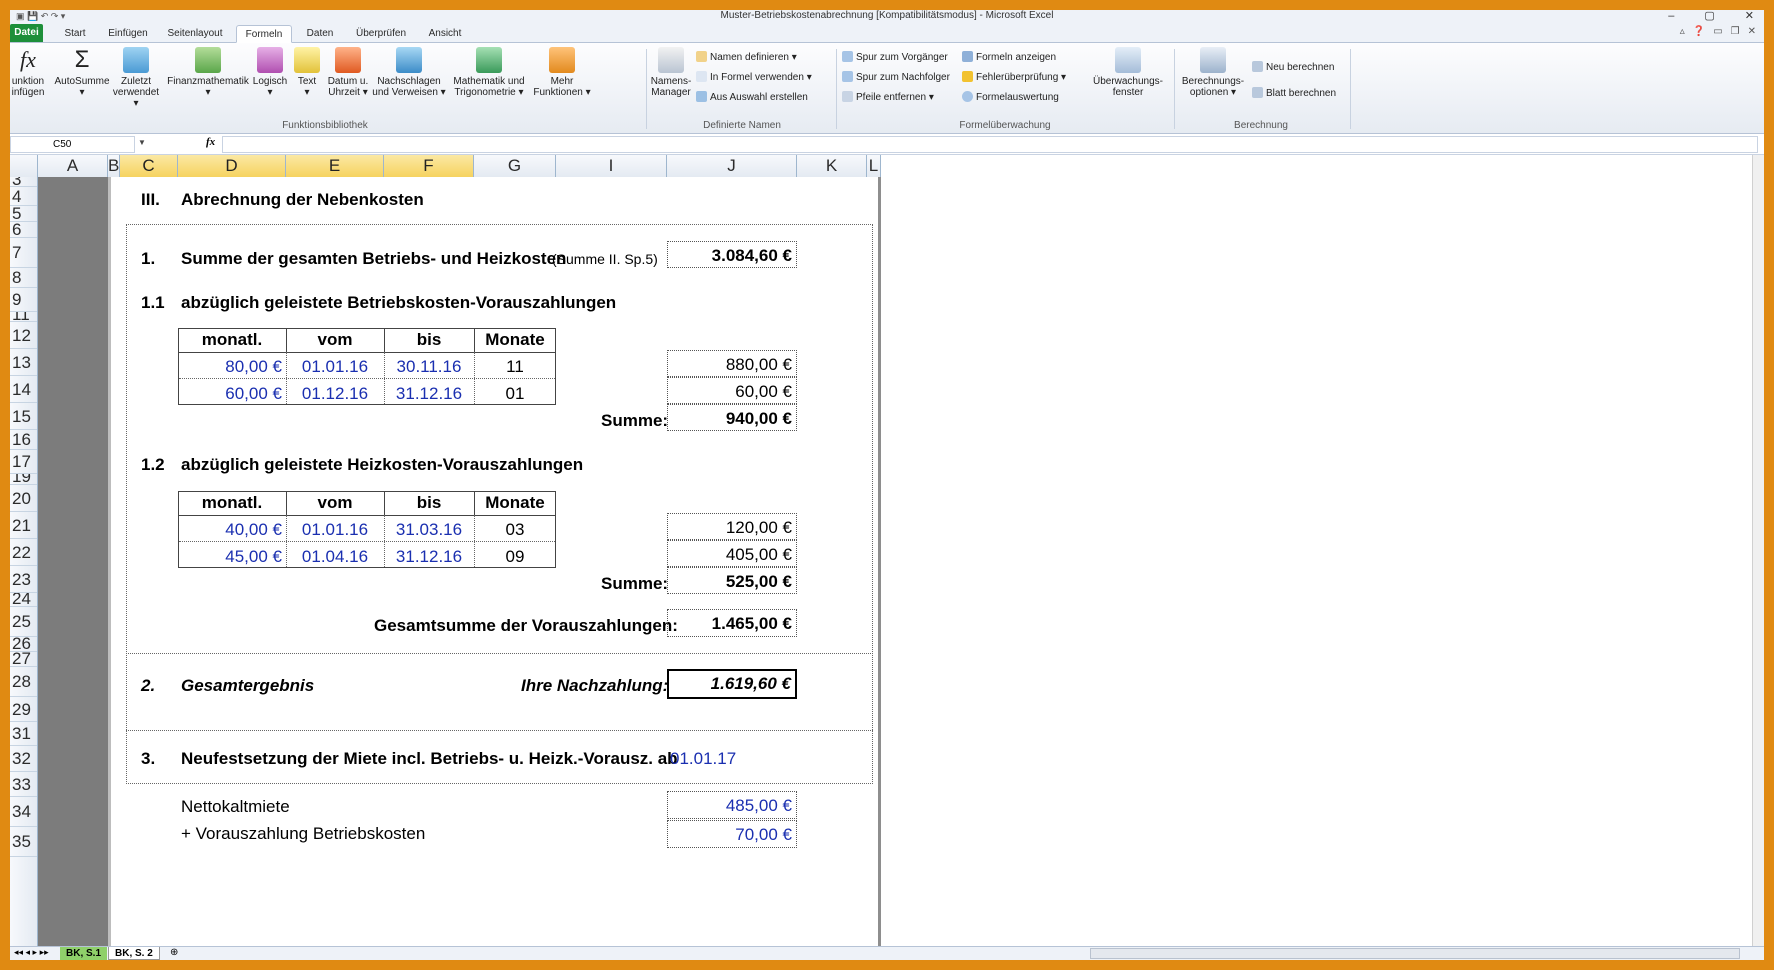 This screenshot has width=1774, height=970. Describe the element at coordinates (72, 144) in the screenshot. I see `name-box: C50` at that location.